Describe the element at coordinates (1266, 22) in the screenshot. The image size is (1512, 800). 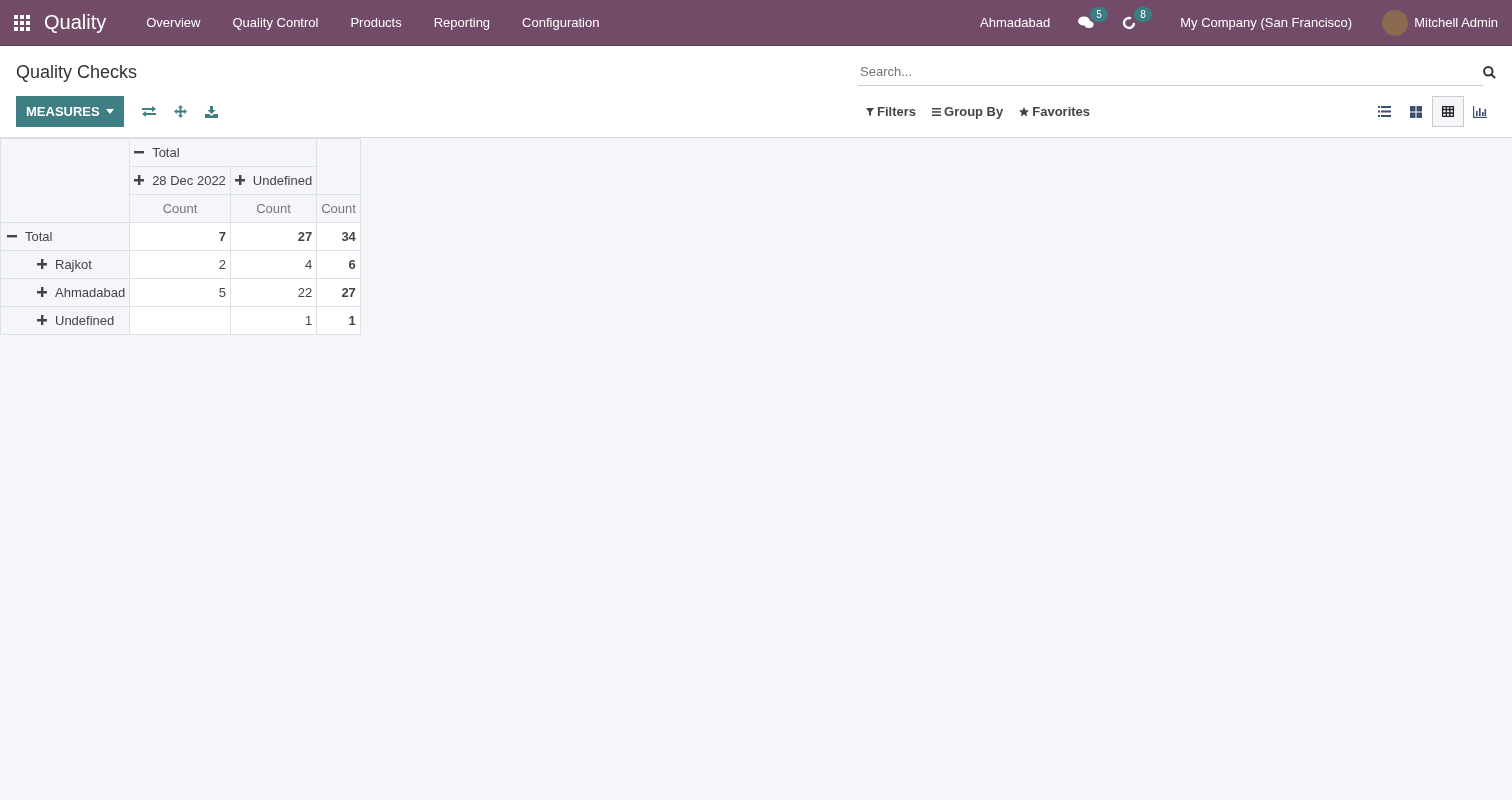
I see `company-switcher: My Company (San Francisco)` at that location.